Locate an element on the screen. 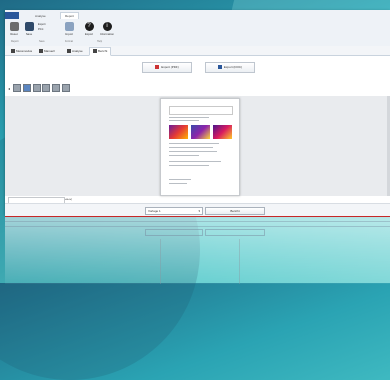 The image size is (390, 380). tab-messmodus: Messmodus is located at coordinates (21, 51).